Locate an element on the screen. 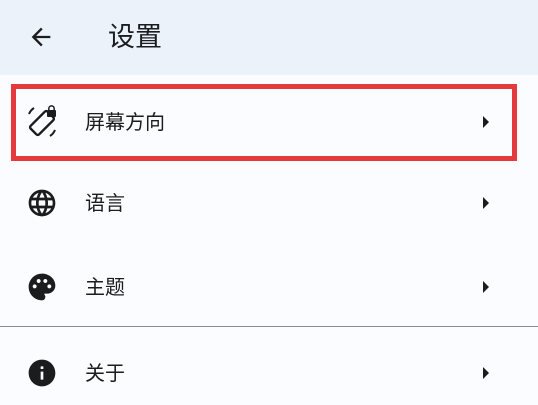 Image resolution: width=538 pixels, height=405 pixels. back-button is located at coordinates (41, 37).